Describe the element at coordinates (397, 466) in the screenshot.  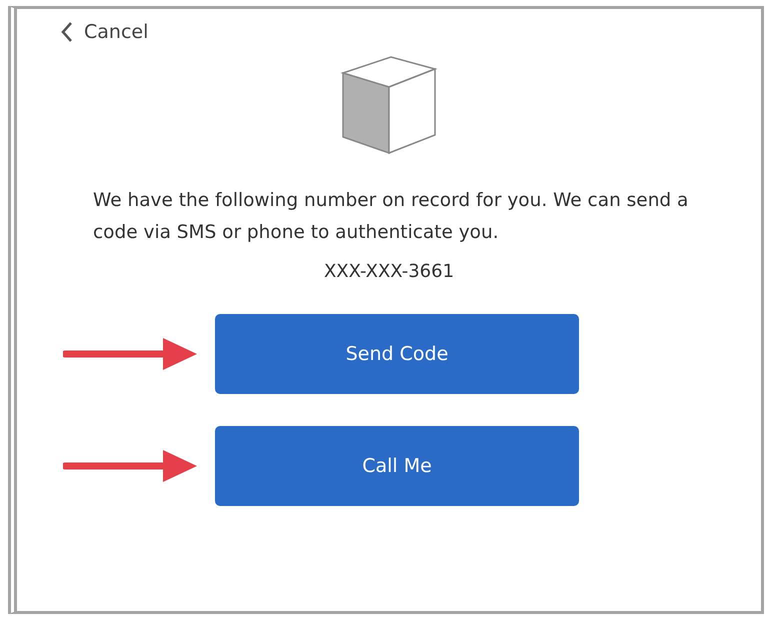
I see `action-button: Call Me` at that location.